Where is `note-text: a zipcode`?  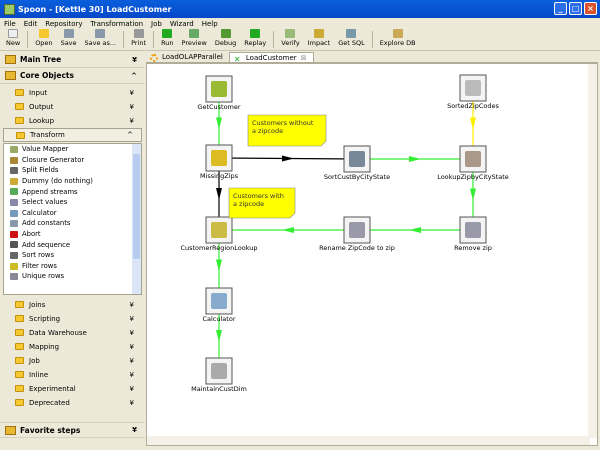 note-text: a zipcode is located at coordinates (267, 131).